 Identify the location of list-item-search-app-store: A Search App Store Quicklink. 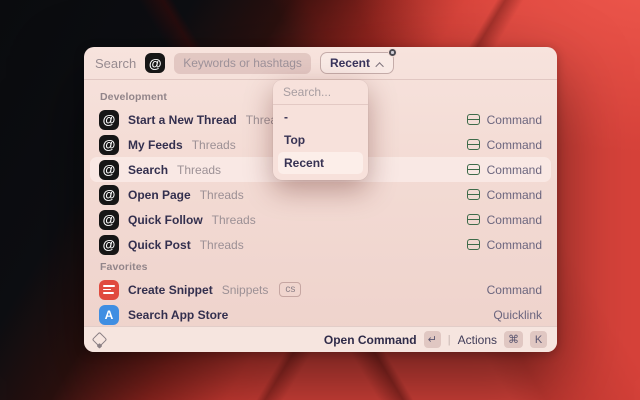
(320, 314).